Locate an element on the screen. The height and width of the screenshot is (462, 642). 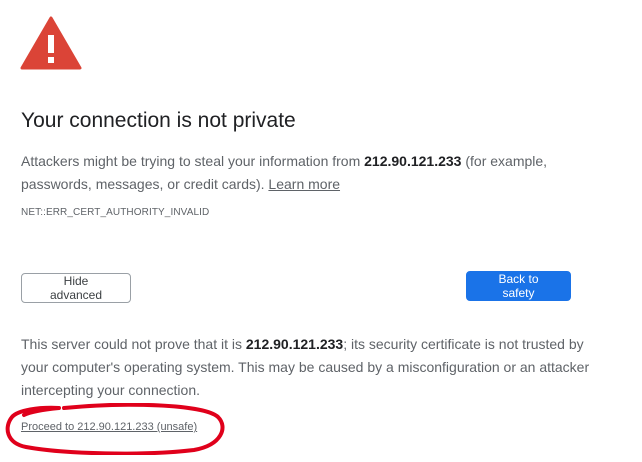
error-code: NET::ERR_CERT_AUTHORITY_INVALID is located at coordinates (115, 212).